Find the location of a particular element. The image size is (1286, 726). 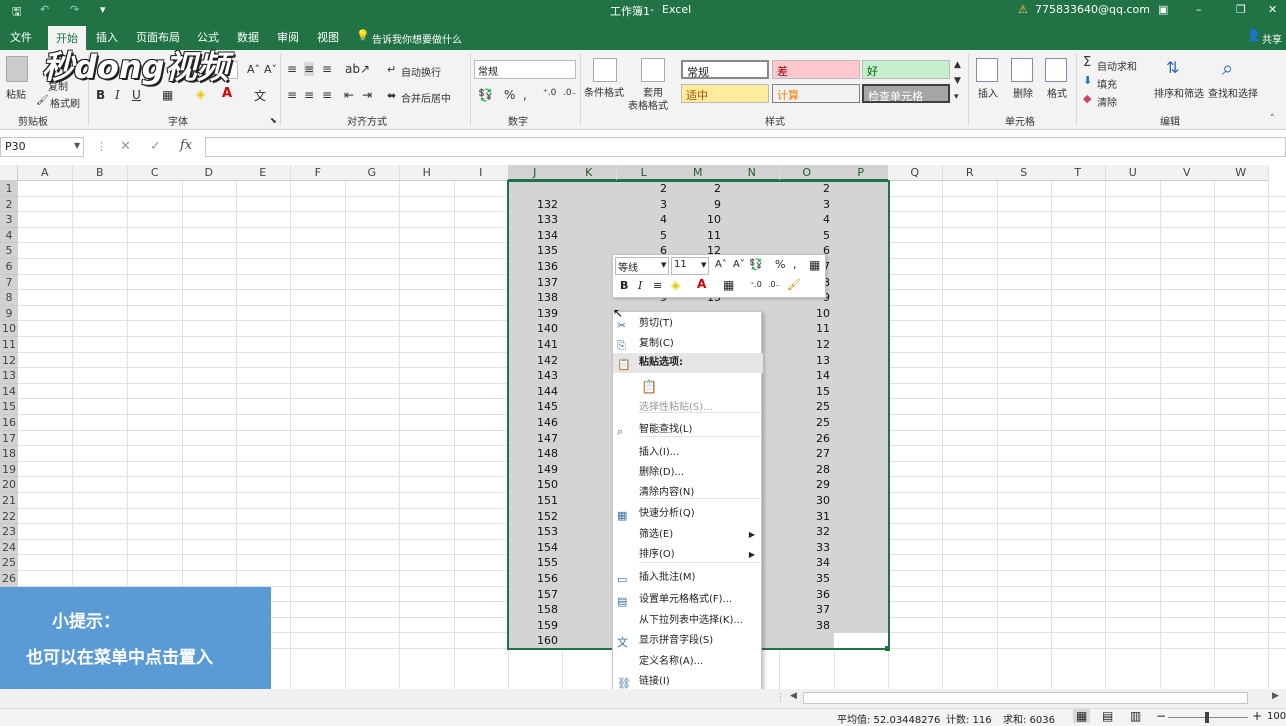

cell-M: 10 is located at coordinates (698, 220).